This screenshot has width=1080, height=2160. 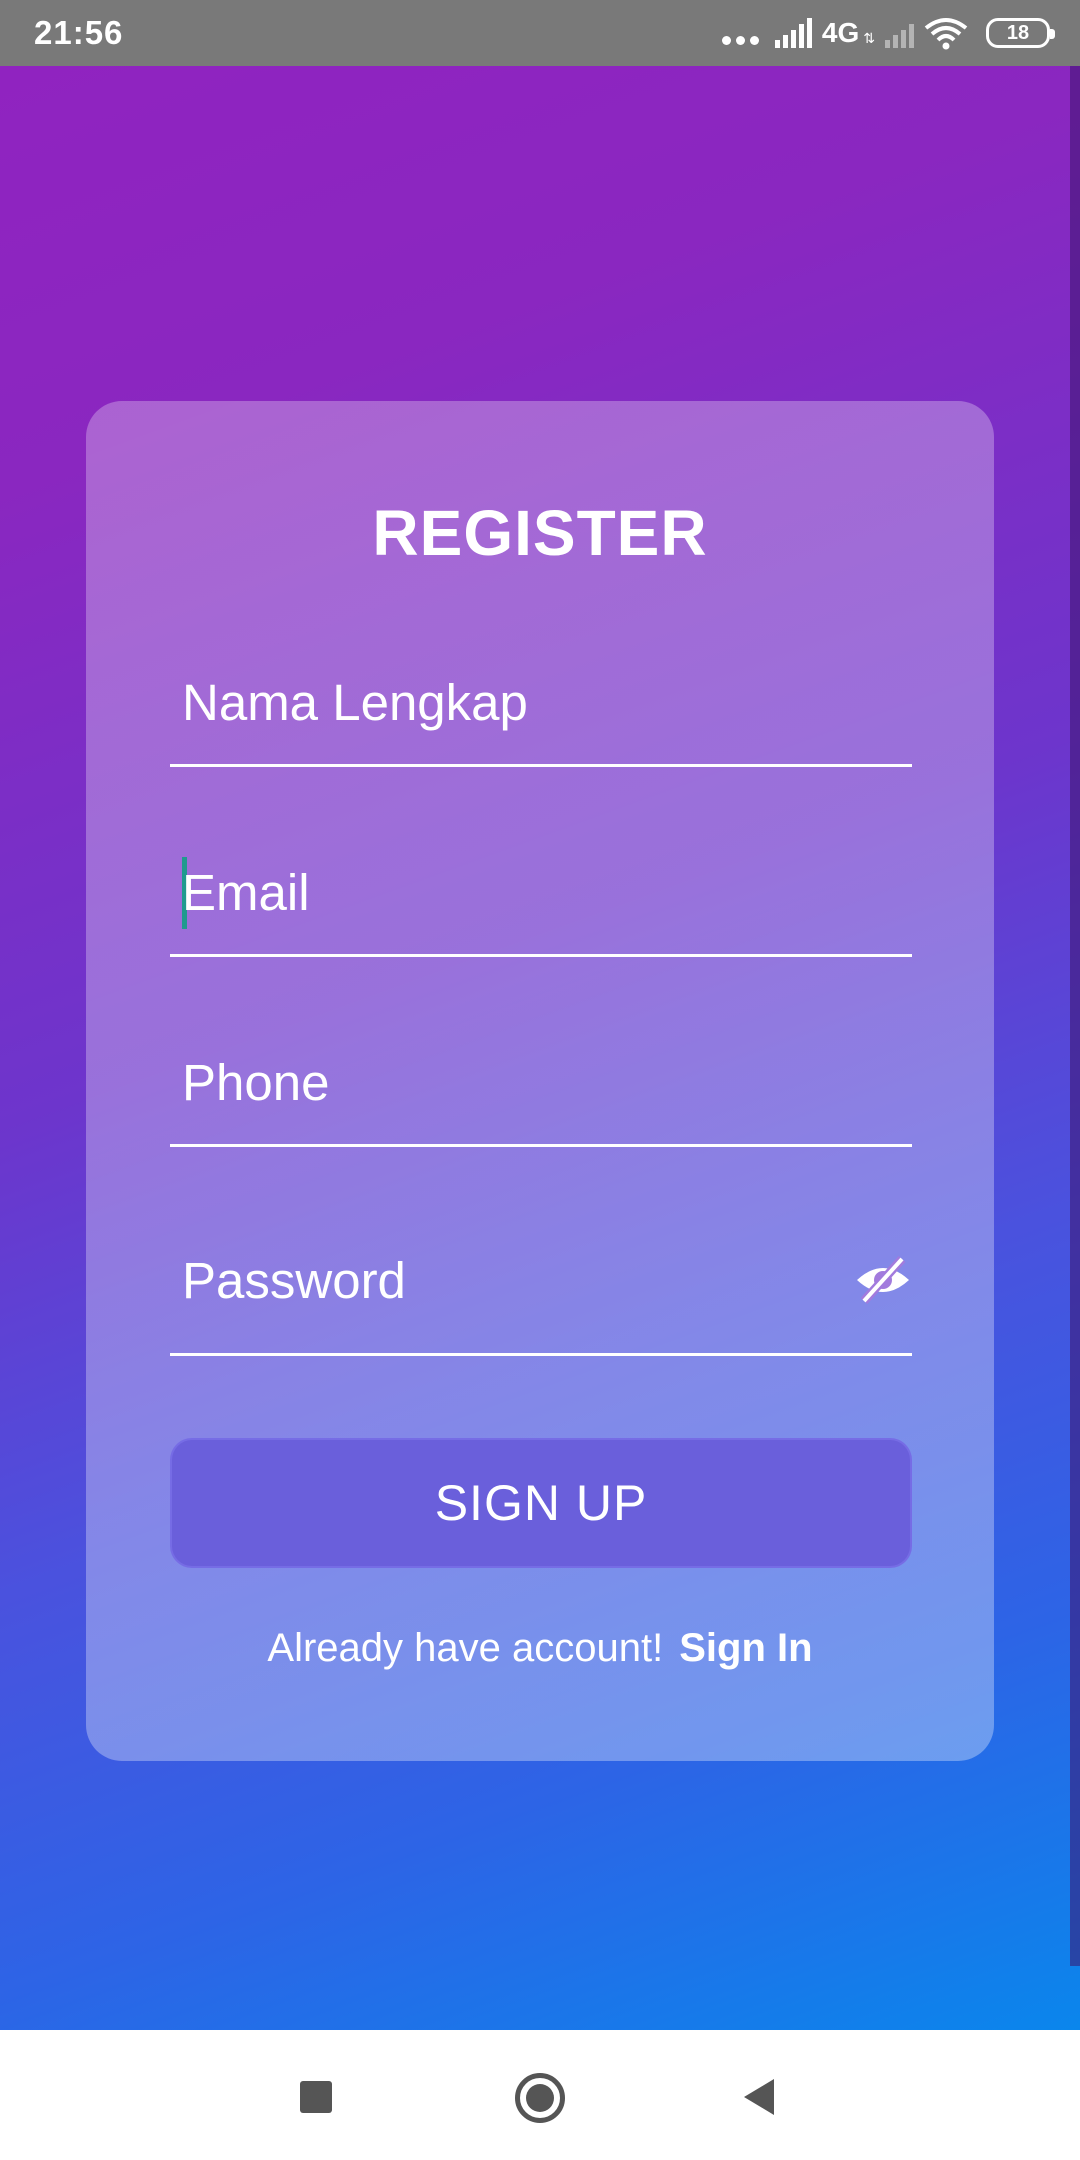 I want to click on notification-dots-icon, so click(x=740, y=33).